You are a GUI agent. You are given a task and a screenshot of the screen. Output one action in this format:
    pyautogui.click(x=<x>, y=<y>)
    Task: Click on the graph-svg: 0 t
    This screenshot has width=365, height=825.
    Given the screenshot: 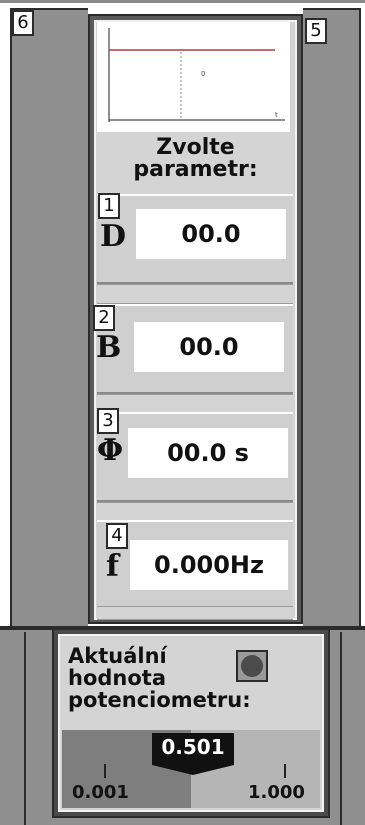 What is the action you would take?
    pyautogui.click(x=196, y=75)
    